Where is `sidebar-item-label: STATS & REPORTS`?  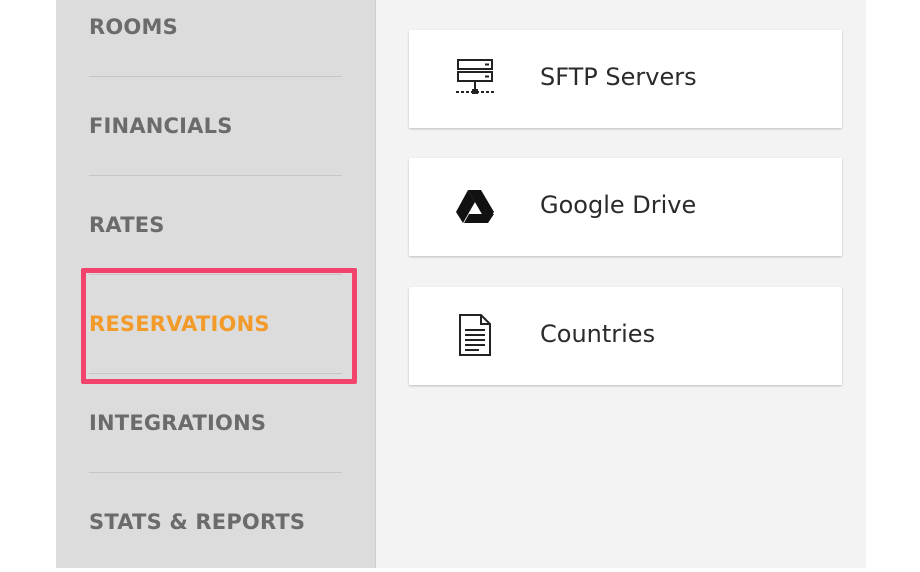
sidebar-item-label: STATS & REPORTS is located at coordinates (197, 522).